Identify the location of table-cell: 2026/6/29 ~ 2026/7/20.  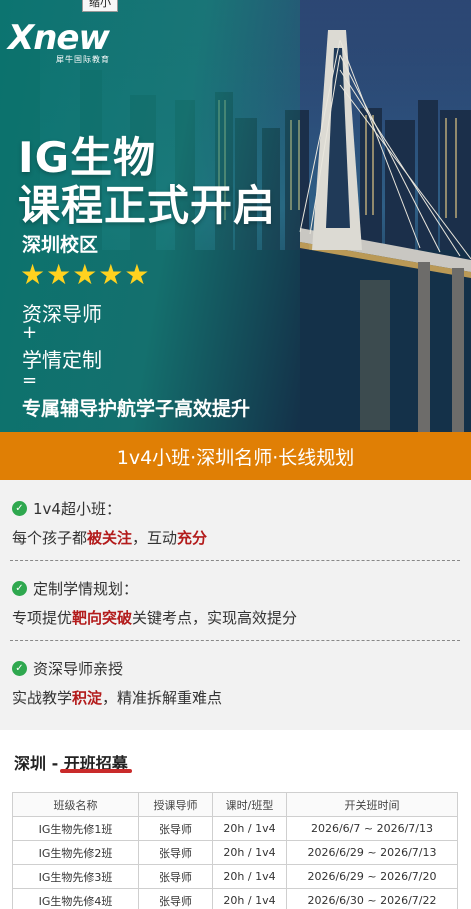
(372, 876).